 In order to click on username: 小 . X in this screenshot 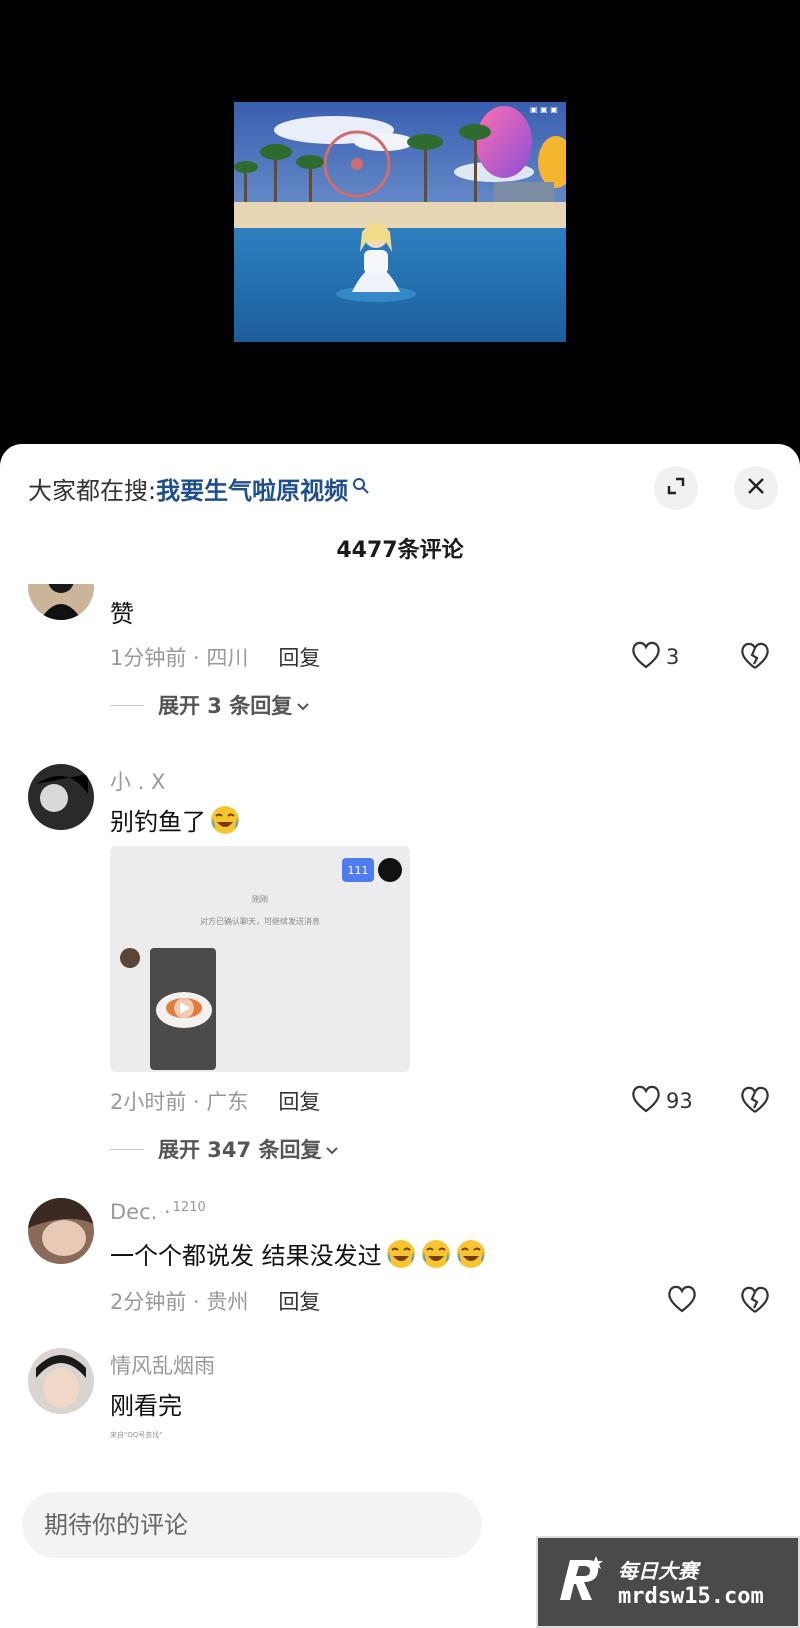, I will do `click(137, 781)`.